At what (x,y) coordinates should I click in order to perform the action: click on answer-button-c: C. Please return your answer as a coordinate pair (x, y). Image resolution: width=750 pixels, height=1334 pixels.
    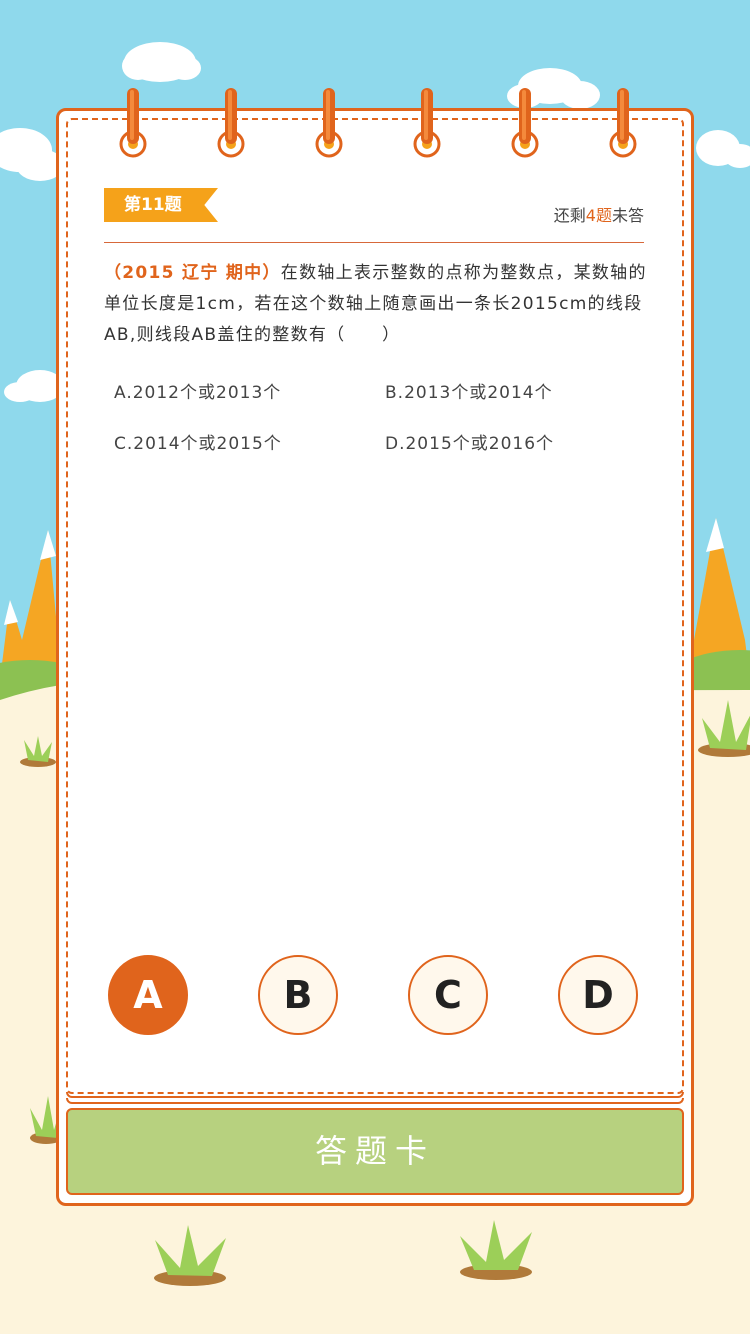
    Looking at the image, I should click on (448, 995).